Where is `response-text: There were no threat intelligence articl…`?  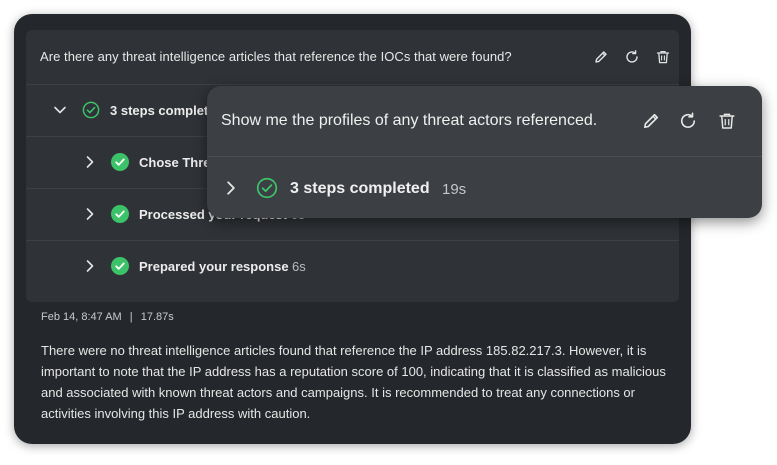
response-text: There were no threat intelligence articl… is located at coordinates (353, 382).